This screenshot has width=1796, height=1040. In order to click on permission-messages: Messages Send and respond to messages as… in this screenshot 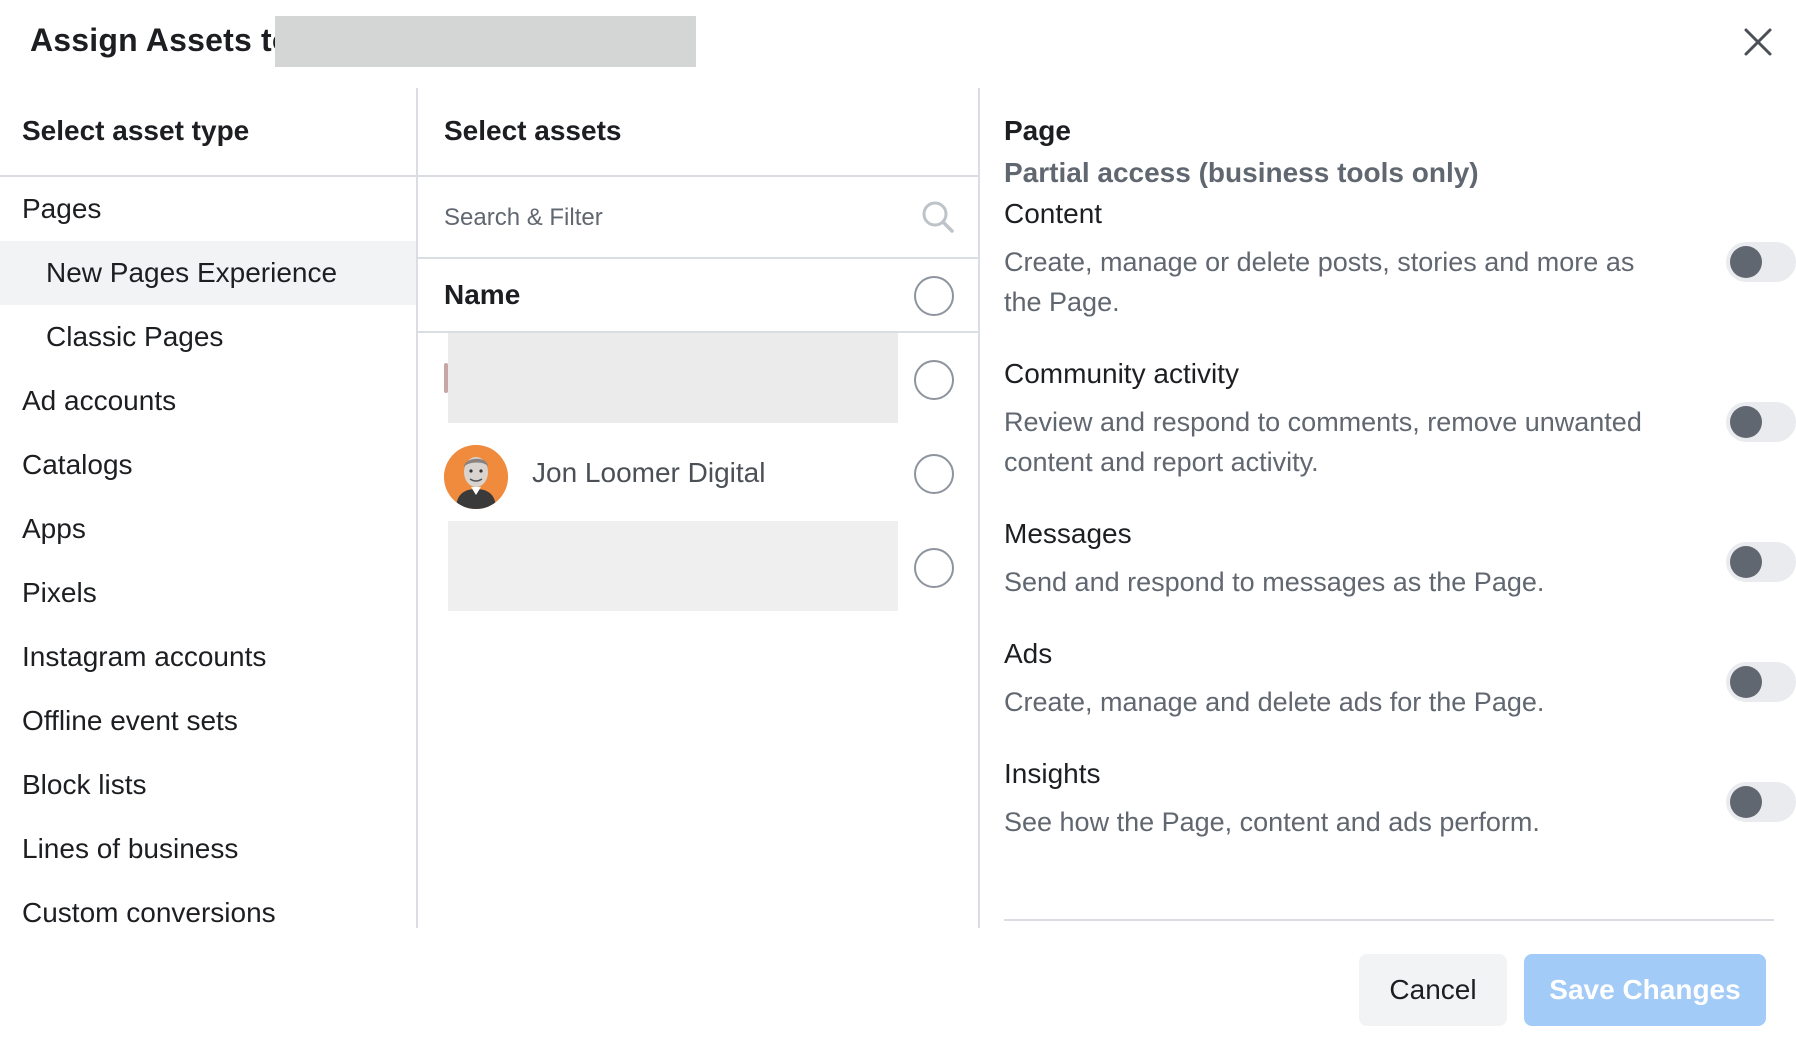, I will do `click(1400, 560)`.